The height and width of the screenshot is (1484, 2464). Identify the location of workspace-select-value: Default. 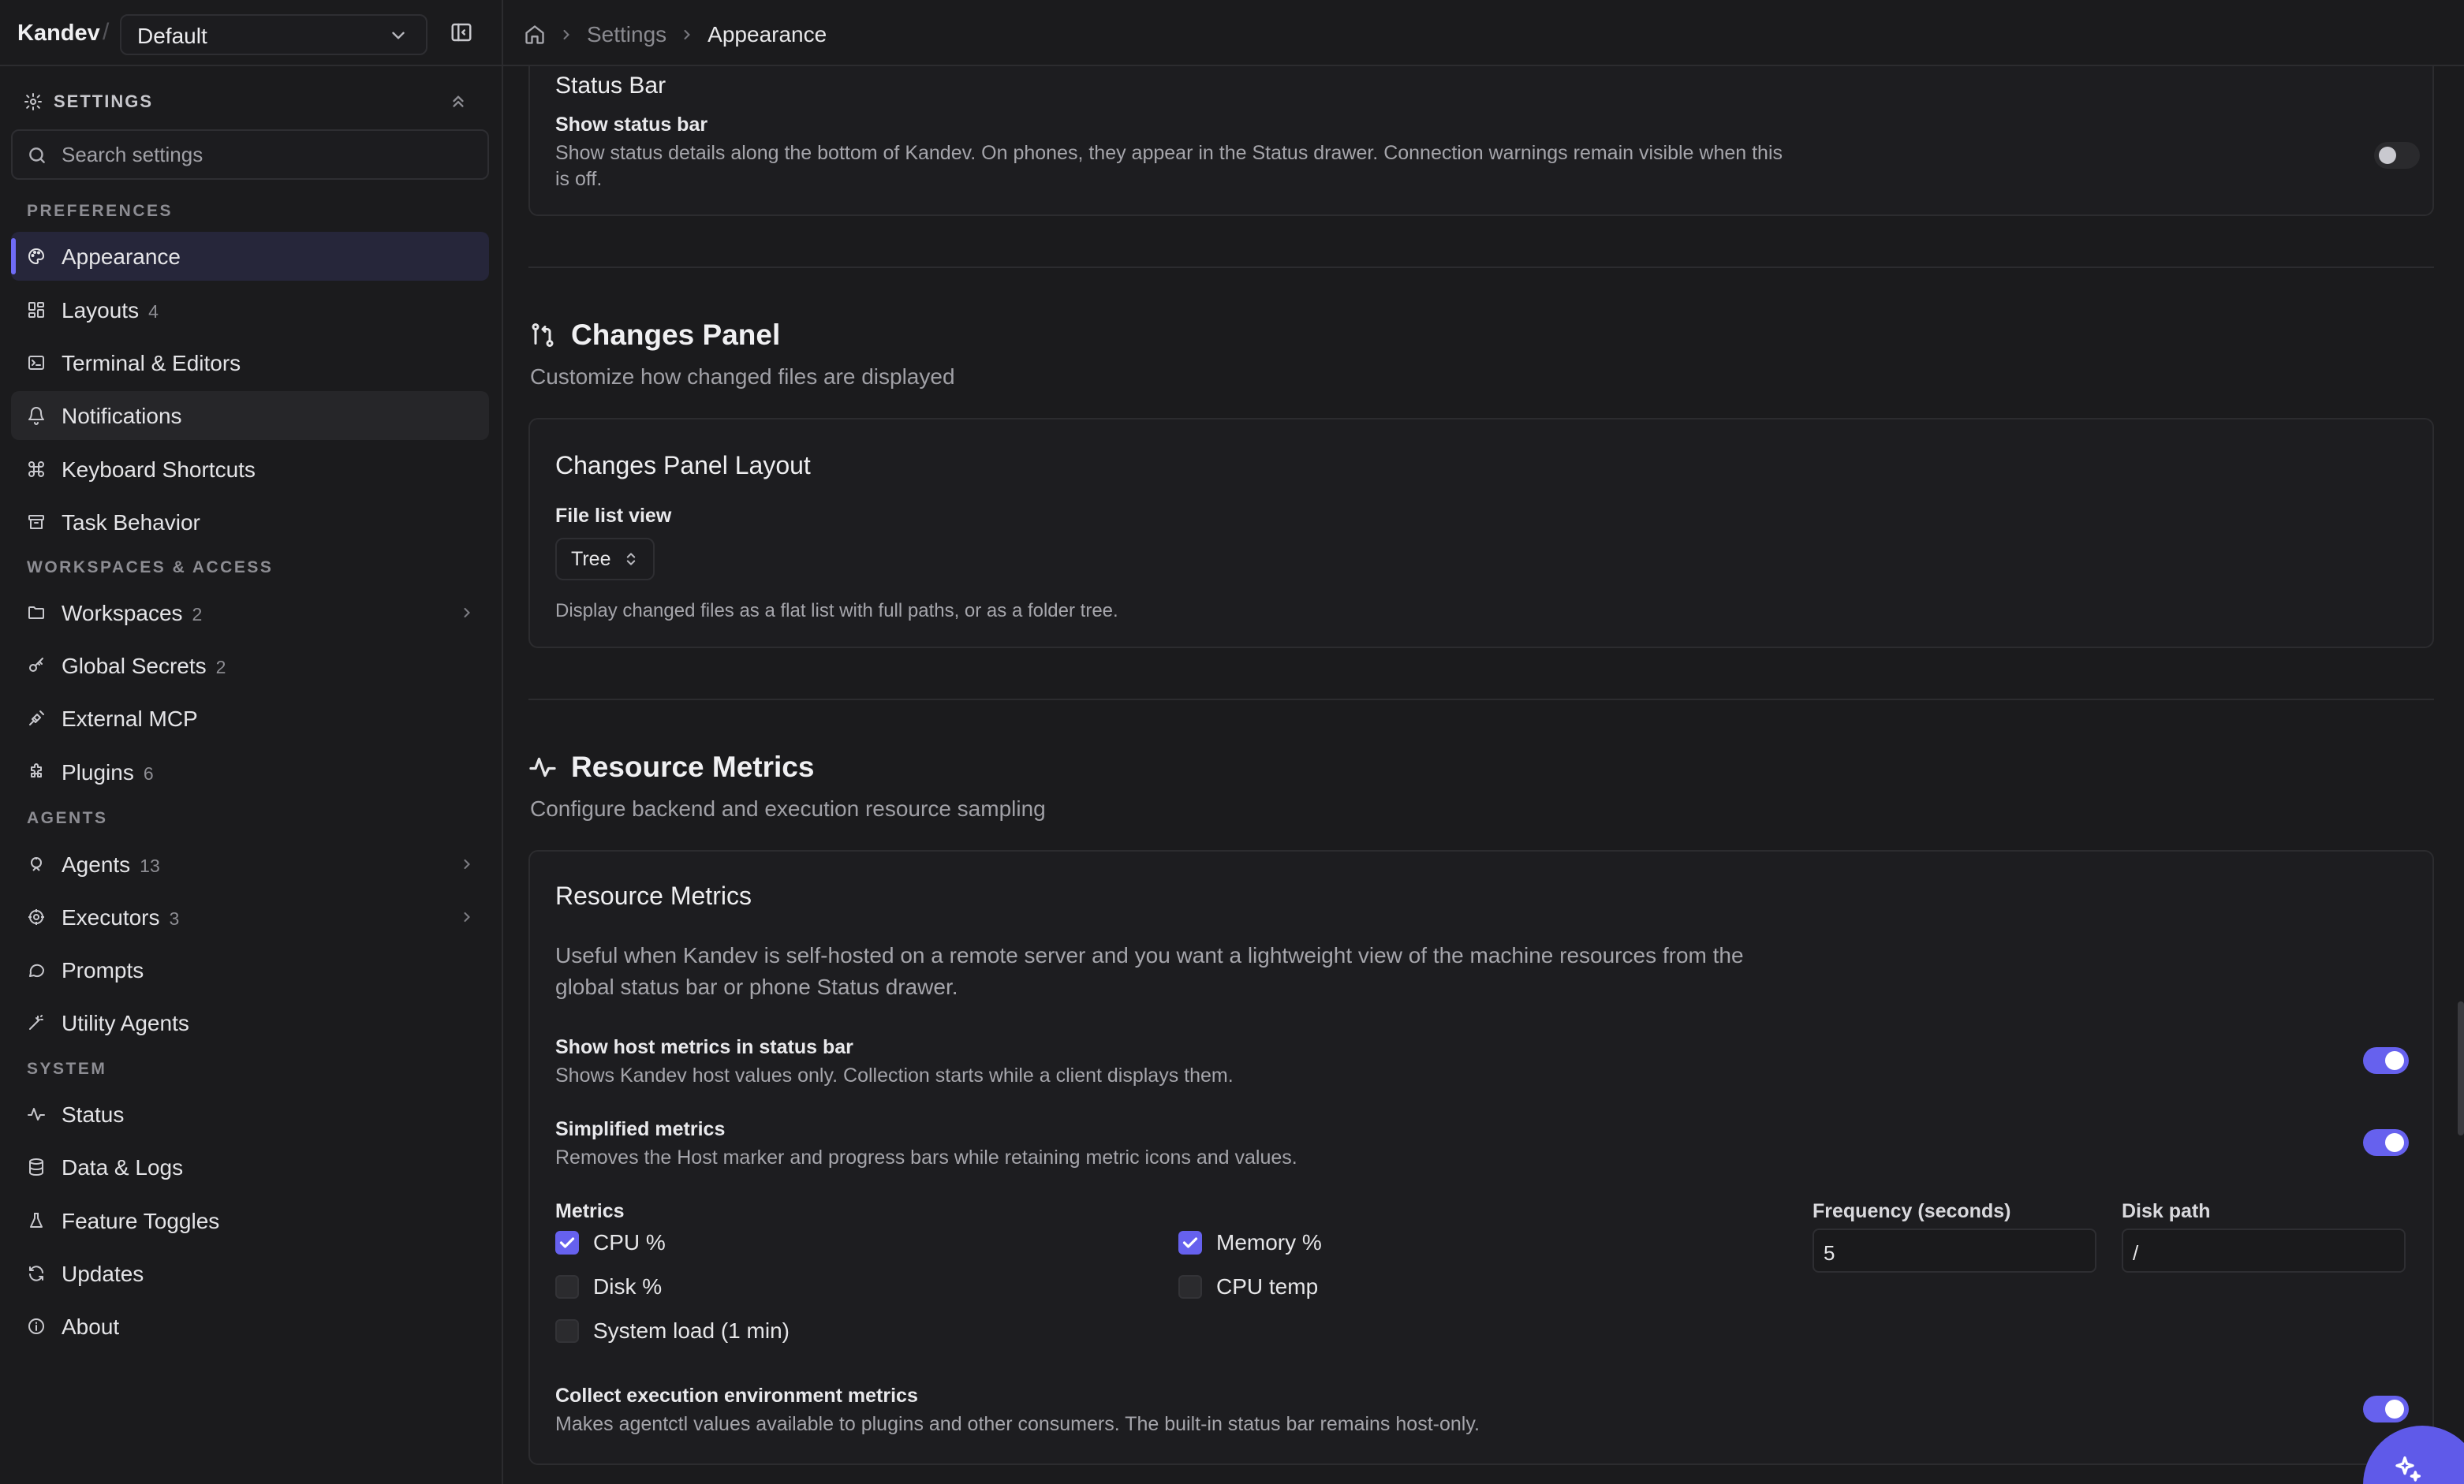
(172, 36).